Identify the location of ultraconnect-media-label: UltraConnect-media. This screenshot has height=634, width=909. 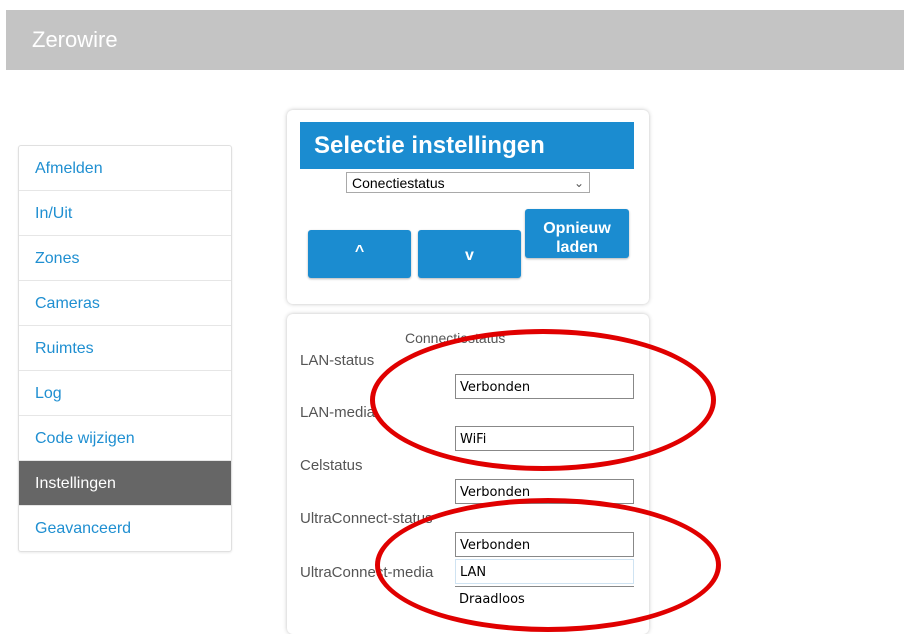
(367, 572).